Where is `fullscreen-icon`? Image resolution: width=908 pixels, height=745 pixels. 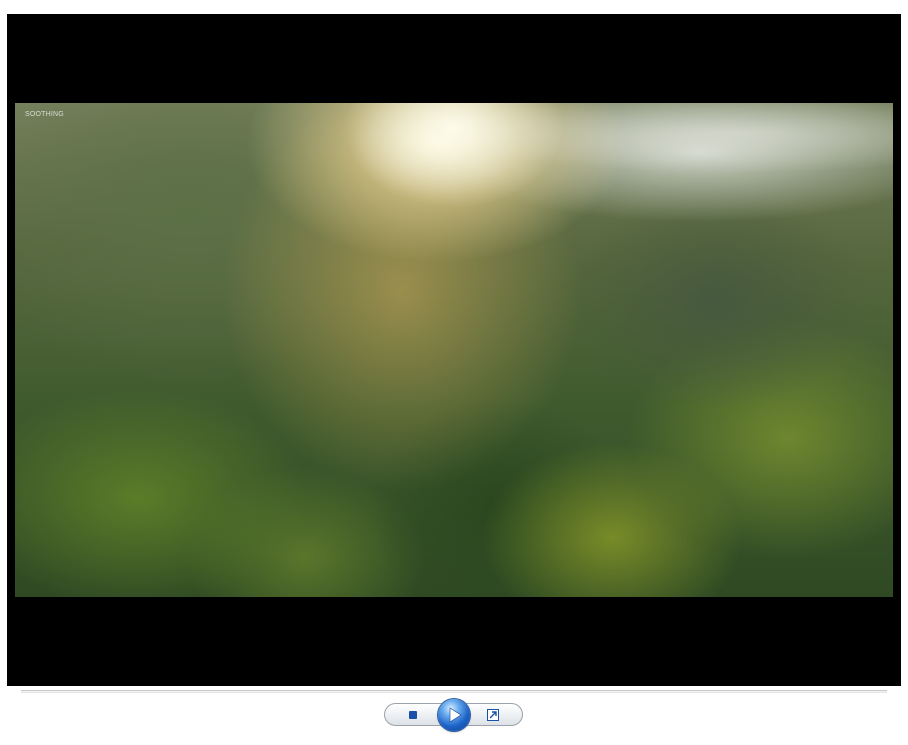
fullscreen-icon is located at coordinates (493, 715).